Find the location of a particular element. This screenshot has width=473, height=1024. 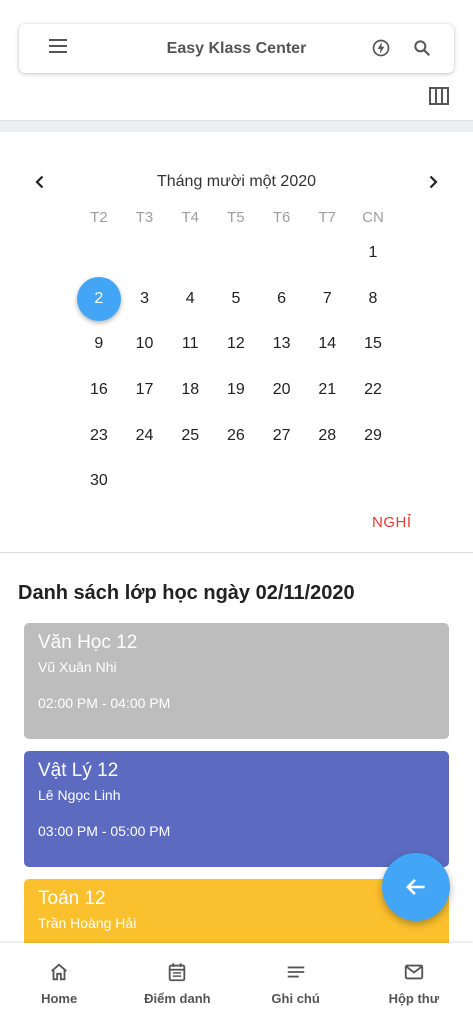

bolt-icon is located at coordinates (381, 48).